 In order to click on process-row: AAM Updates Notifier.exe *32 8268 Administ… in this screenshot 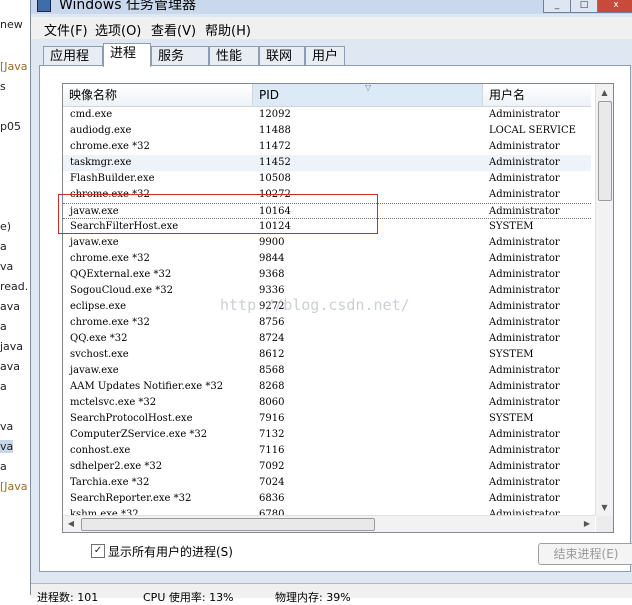, I will do `click(327, 387)`.